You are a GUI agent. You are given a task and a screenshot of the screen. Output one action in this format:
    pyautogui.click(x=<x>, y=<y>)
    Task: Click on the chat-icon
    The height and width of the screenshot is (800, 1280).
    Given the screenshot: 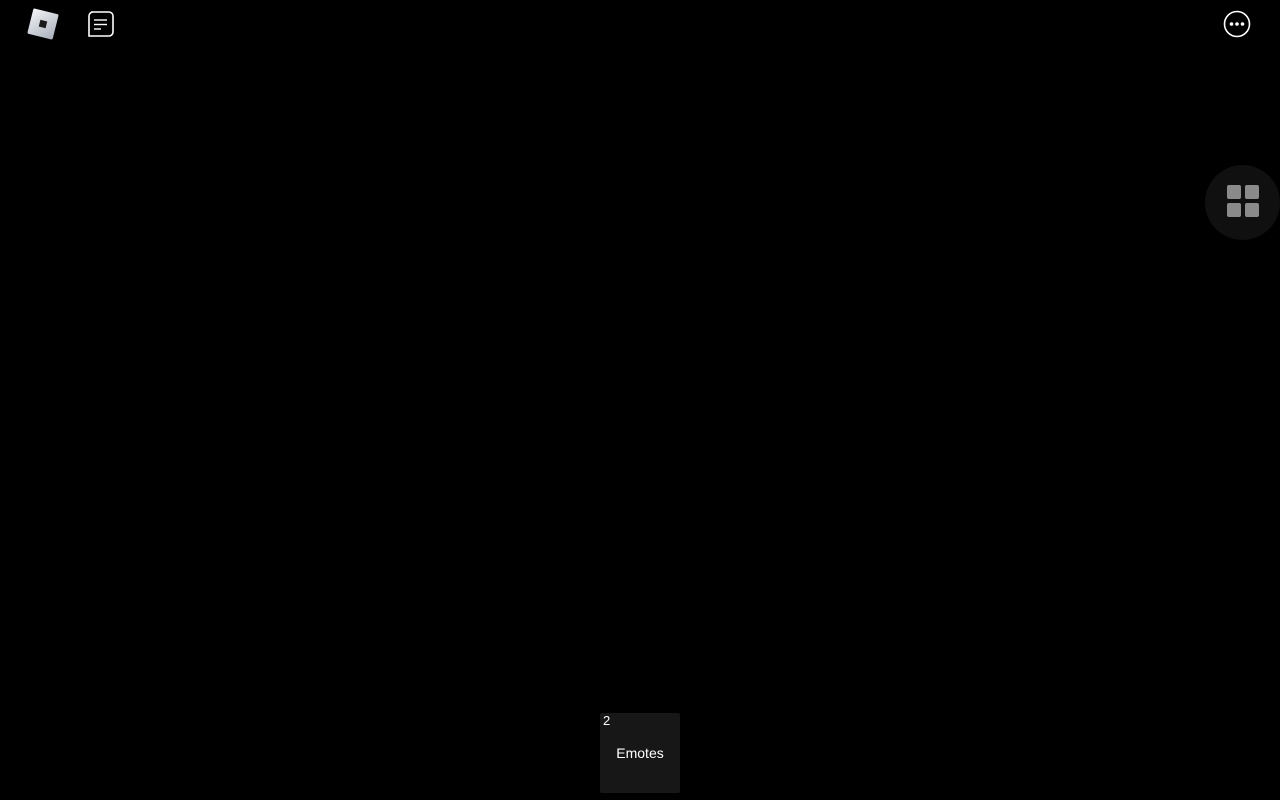 What is the action you would take?
    pyautogui.click(x=100, y=26)
    